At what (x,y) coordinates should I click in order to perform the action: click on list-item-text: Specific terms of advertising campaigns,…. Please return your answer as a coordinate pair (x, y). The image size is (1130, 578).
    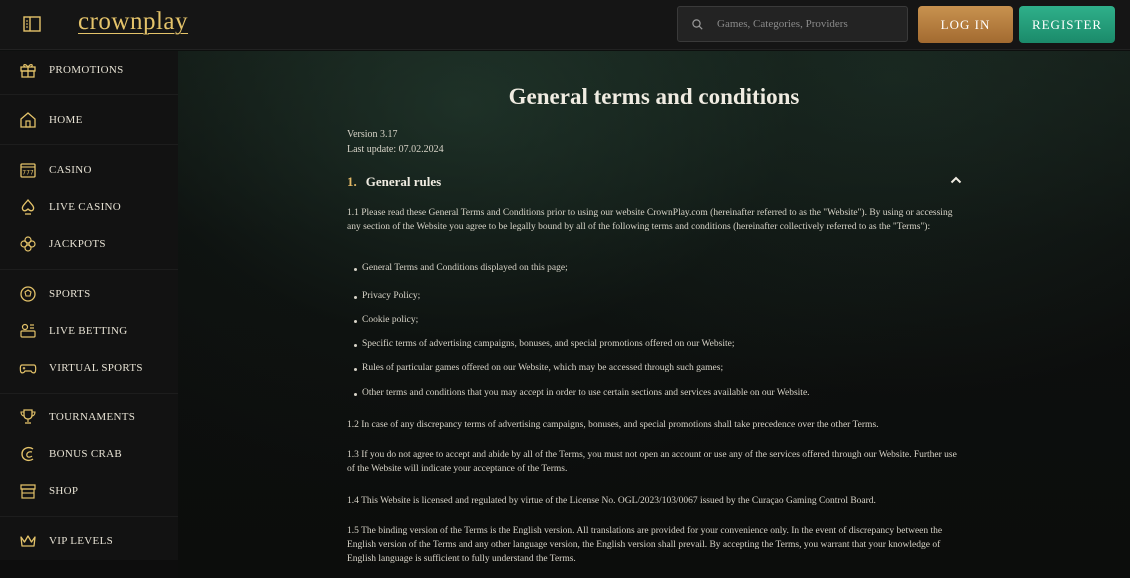
    Looking at the image, I should click on (548, 344).